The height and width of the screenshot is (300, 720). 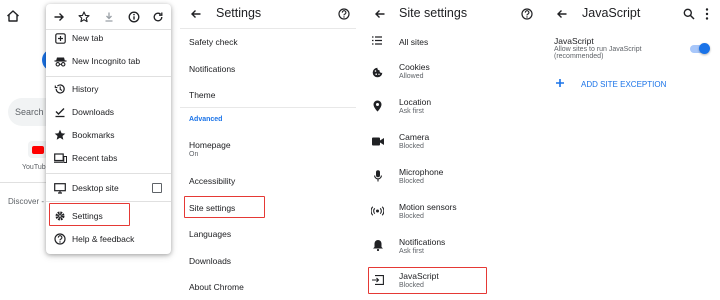 I want to click on item-title: Cookies, so click(x=414, y=67).